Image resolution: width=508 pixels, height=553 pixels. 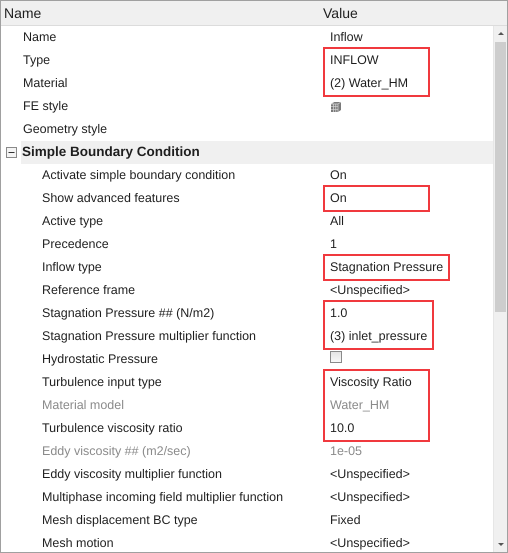 I want to click on property-name: Turbulence viscosity ratio, so click(x=112, y=428).